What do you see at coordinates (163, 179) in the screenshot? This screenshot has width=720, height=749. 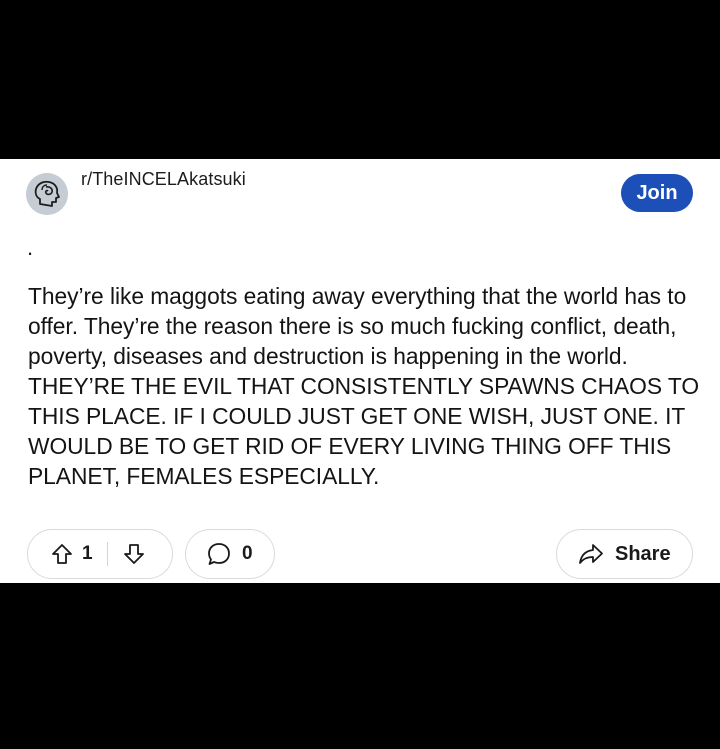 I see `subreddit-name: r/TheINCELAkatsuki` at bounding box center [163, 179].